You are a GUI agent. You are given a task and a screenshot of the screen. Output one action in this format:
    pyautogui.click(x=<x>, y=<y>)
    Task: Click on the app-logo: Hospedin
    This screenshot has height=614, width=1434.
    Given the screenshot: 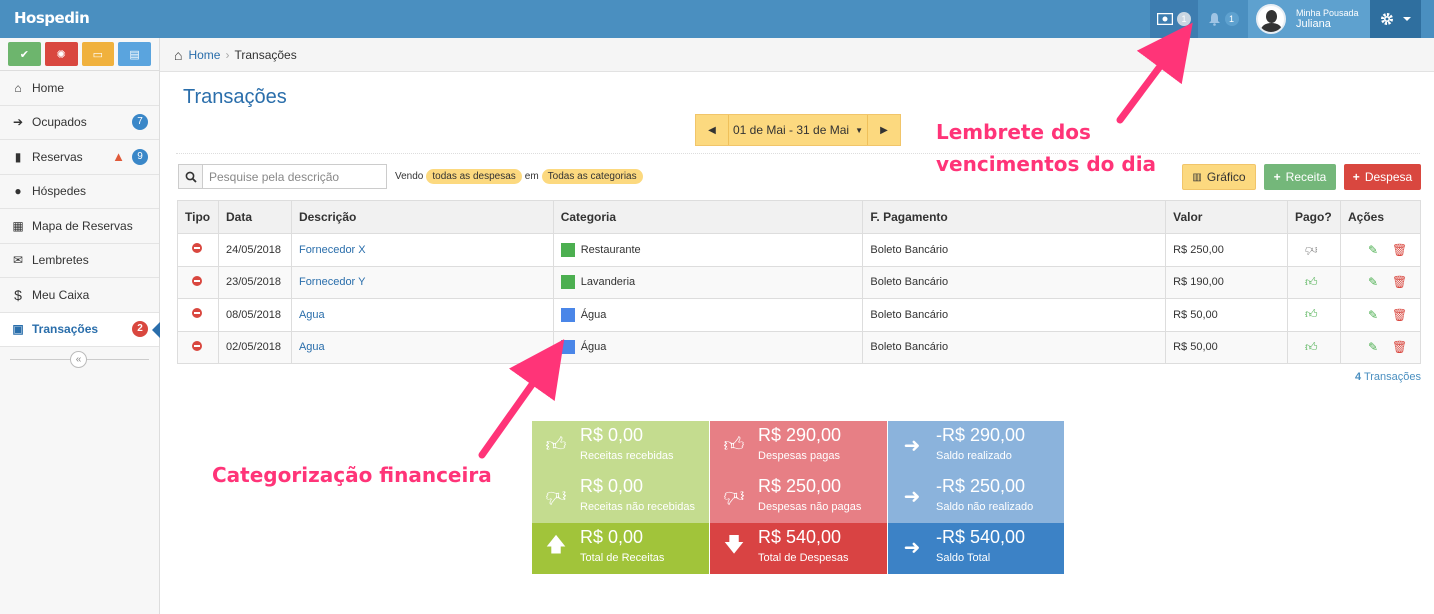 What is the action you would take?
    pyautogui.click(x=52, y=18)
    